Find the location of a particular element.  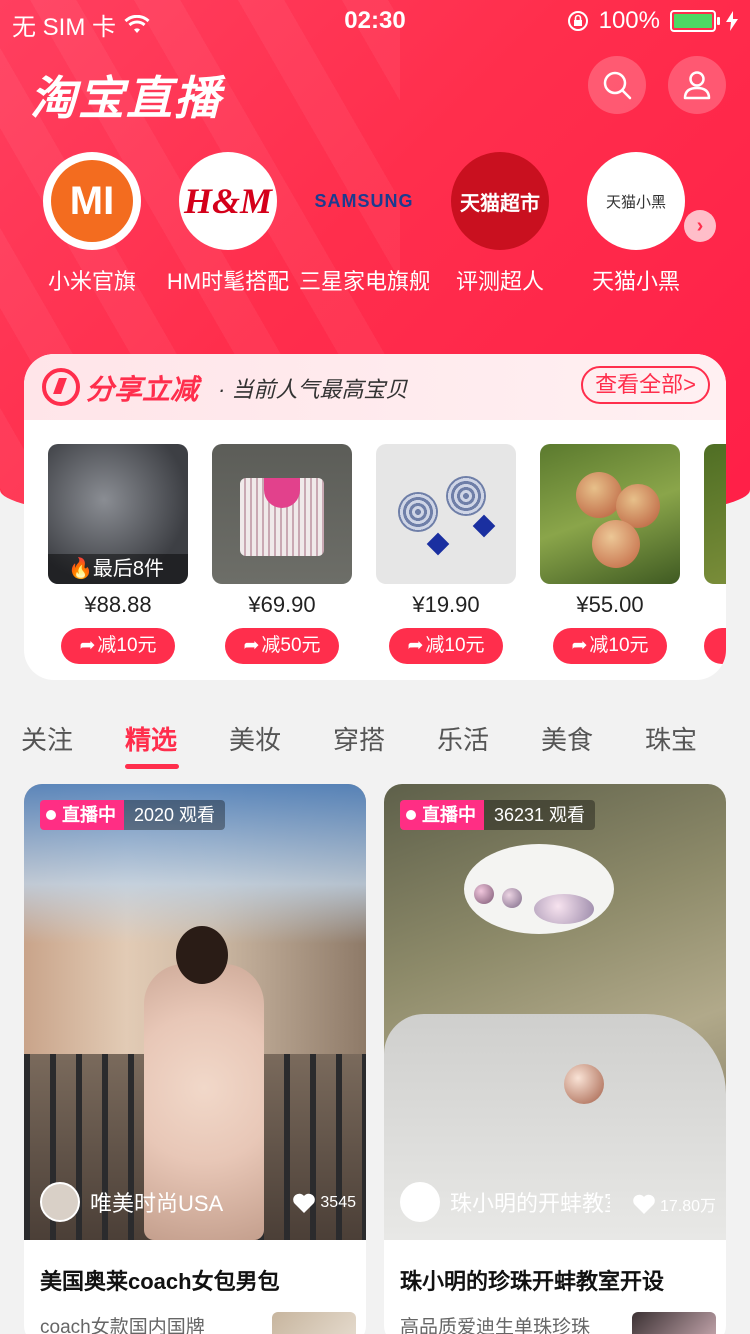

search-icon is located at coordinates (617, 85).